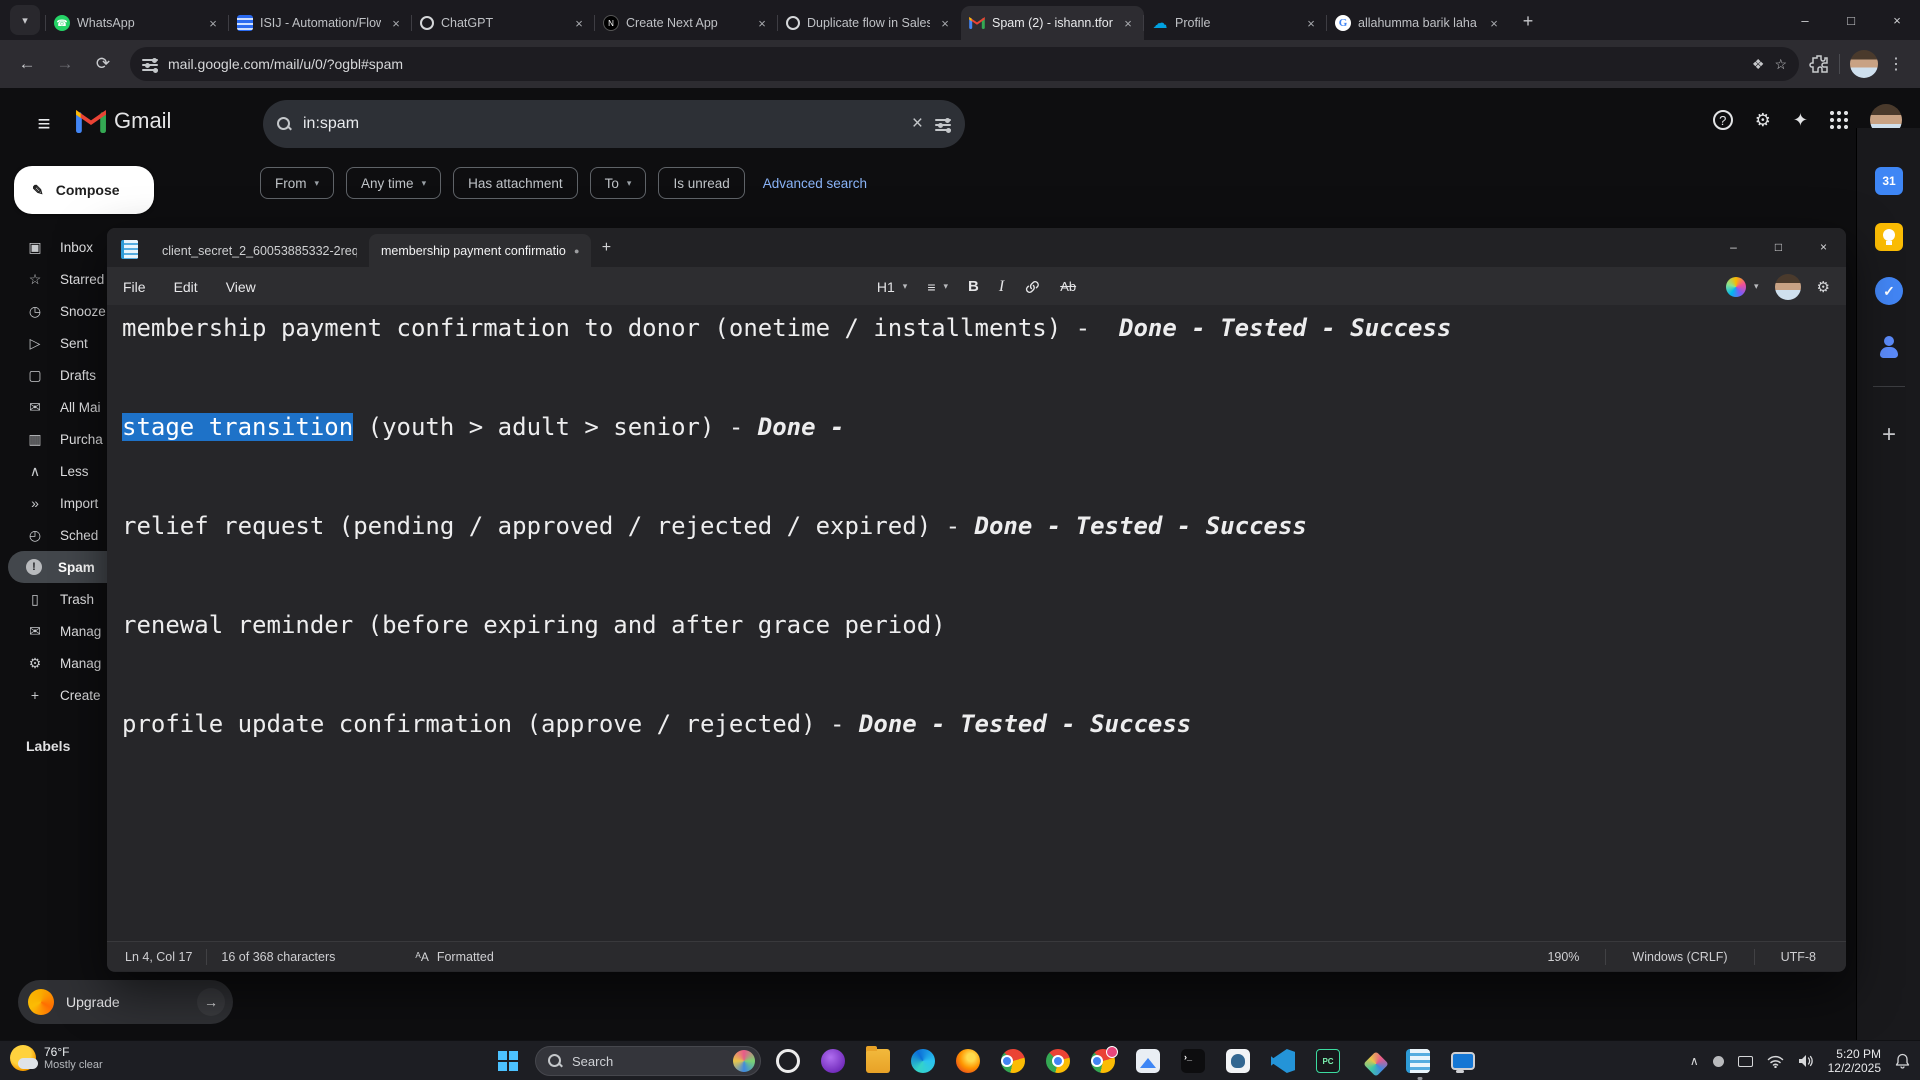 This screenshot has height=1080, width=1920. I want to click on browser-tab-duplicate-flow: Duplicate flow in Salesfor ×, so click(869, 23).